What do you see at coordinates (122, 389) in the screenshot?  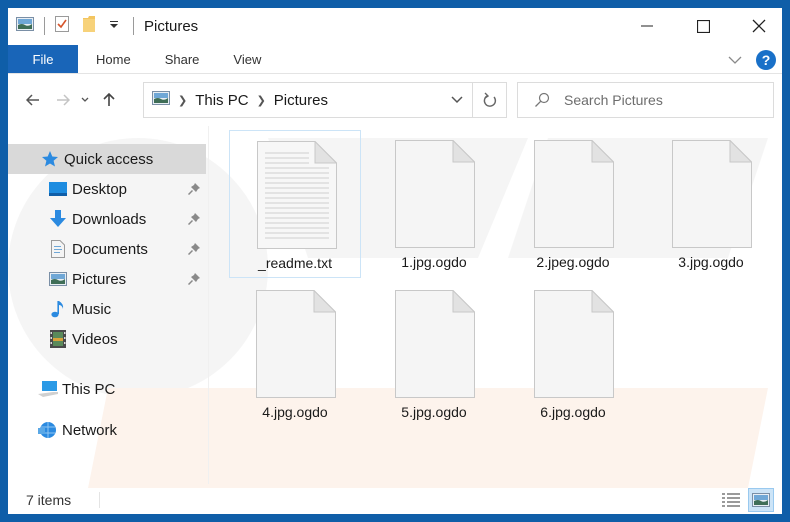 I see `sidebar-item-this-pc: This PC` at bounding box center [122, 389].